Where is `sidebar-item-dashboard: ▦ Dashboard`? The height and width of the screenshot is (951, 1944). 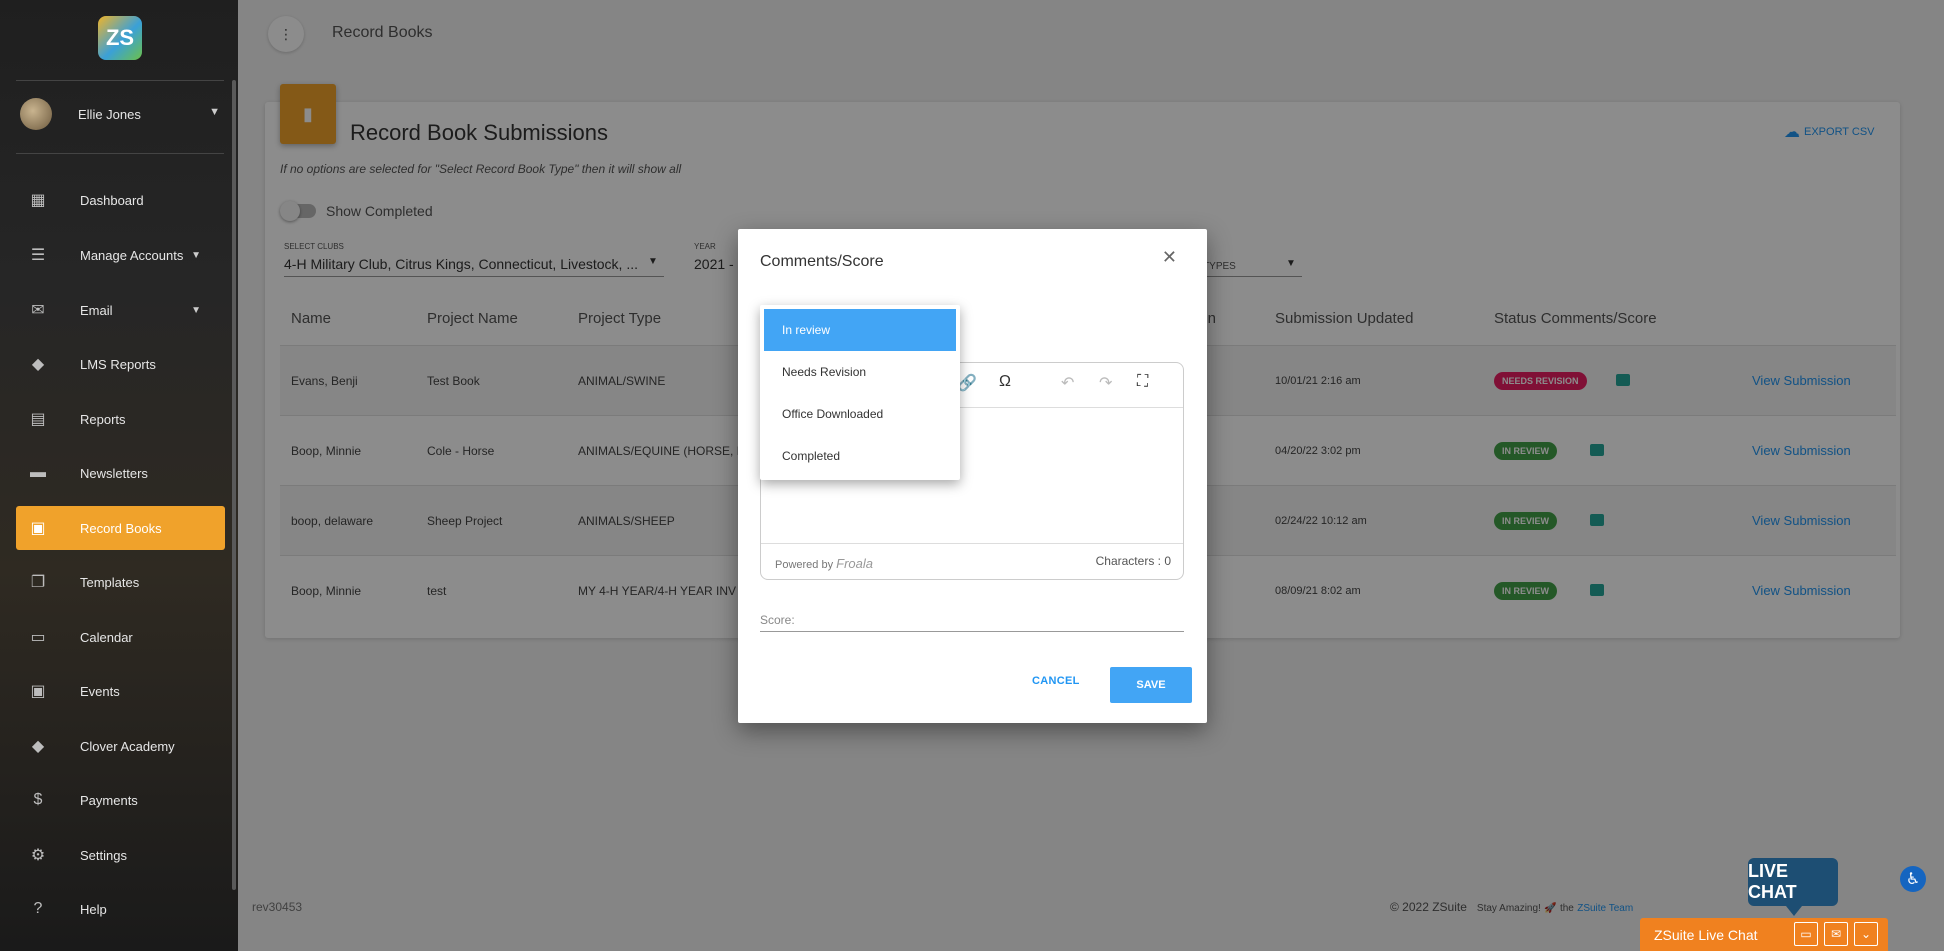 sidebar-item-dashboard: ▦ Dashboard is located at coordinates (120, 200).